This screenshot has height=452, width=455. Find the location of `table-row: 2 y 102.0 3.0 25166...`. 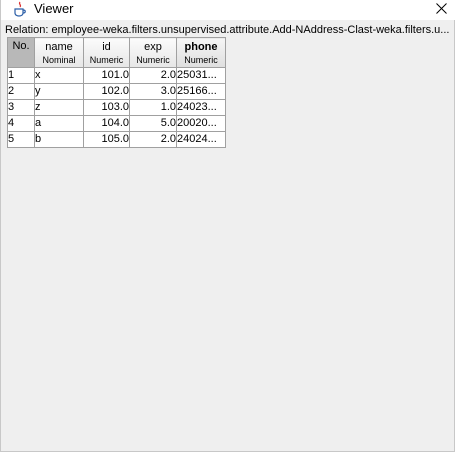

table-row: 2 y 102.0 3.0 25166... is located at coordinates (116, 91).